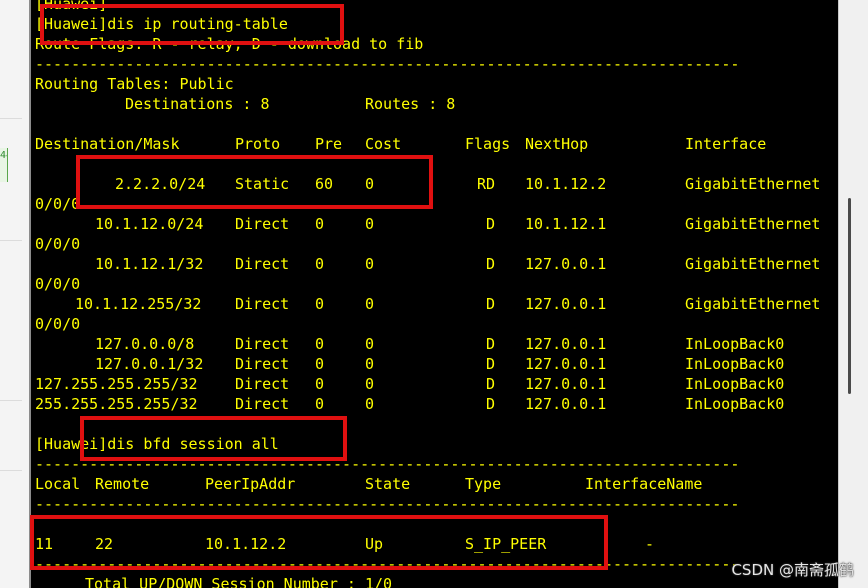 The image size is (868, 588). I want to click on route-destination: 10.1.12.255/32, so click(138, 304).